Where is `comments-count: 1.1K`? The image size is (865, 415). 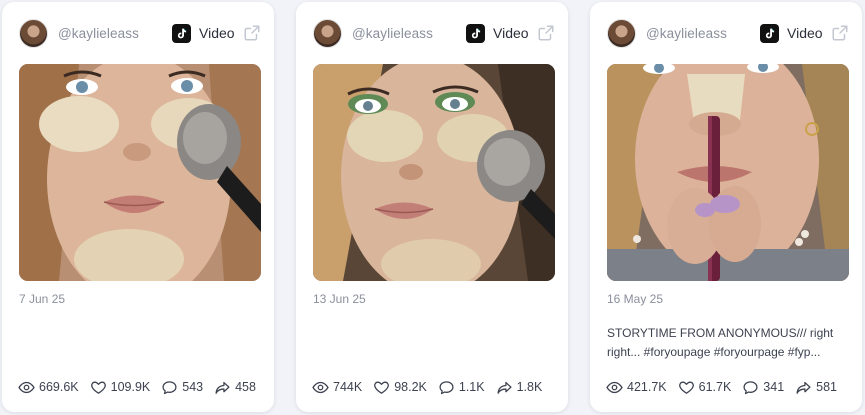 comments-count: 1.1K is located at coordinates (471, 387).